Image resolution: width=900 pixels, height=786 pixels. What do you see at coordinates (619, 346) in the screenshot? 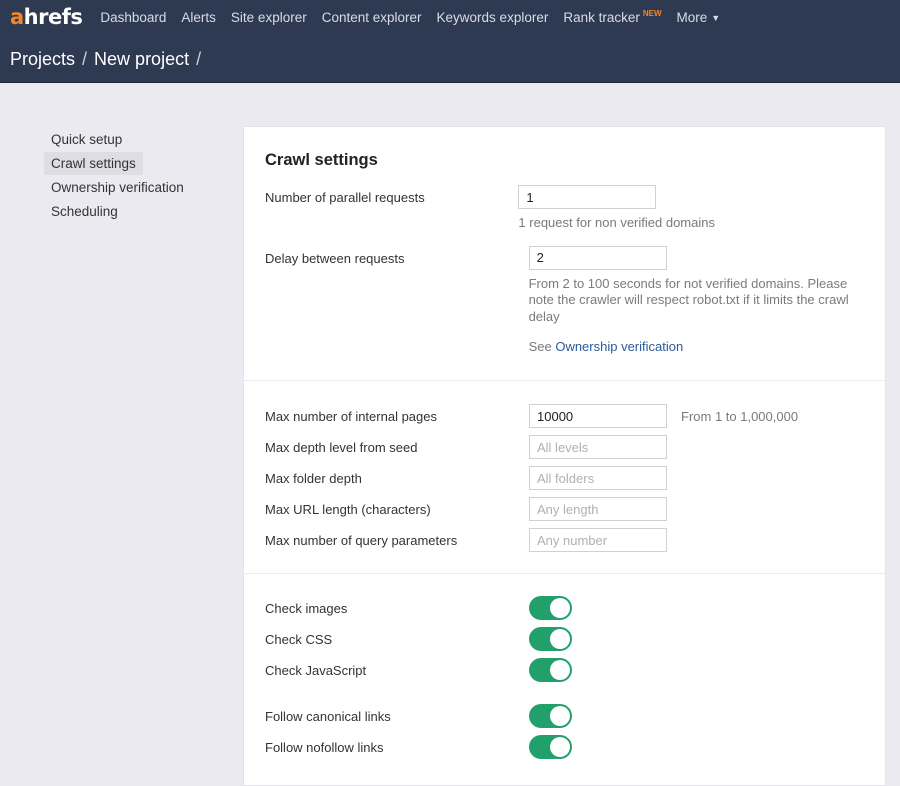
I see `ownership-verification-link: Ownership verification` at bounding box center [619, 346].